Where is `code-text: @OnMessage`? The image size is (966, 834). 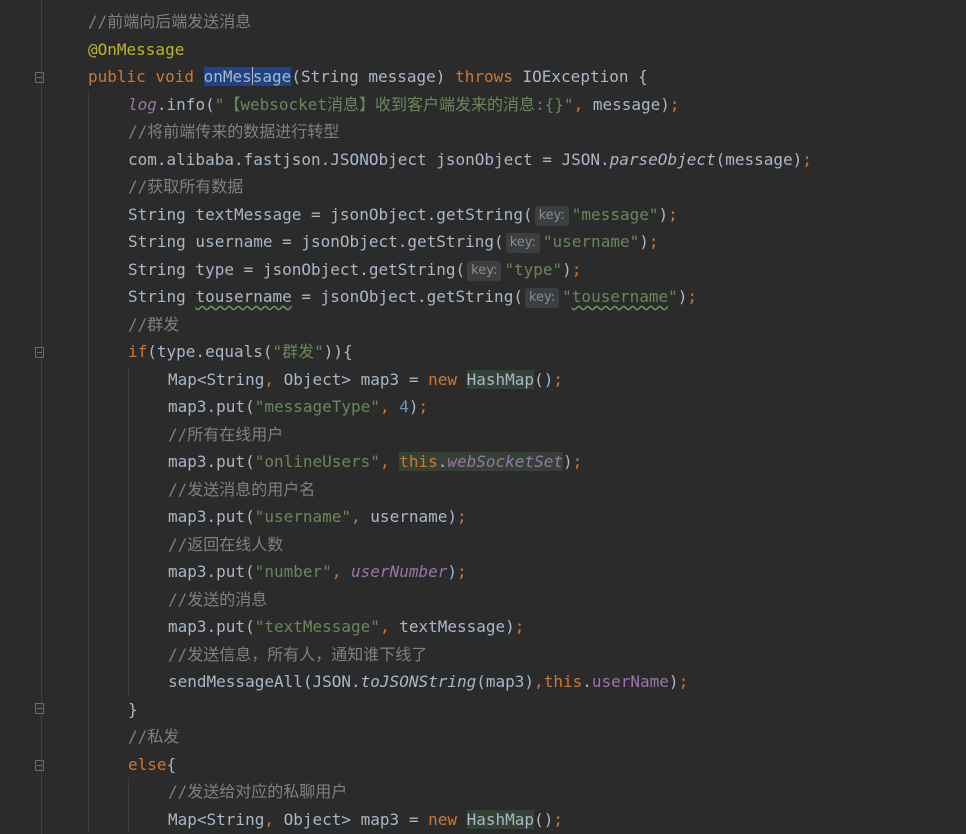 code-text: @OnMessage is located at coordinates (136, 50).